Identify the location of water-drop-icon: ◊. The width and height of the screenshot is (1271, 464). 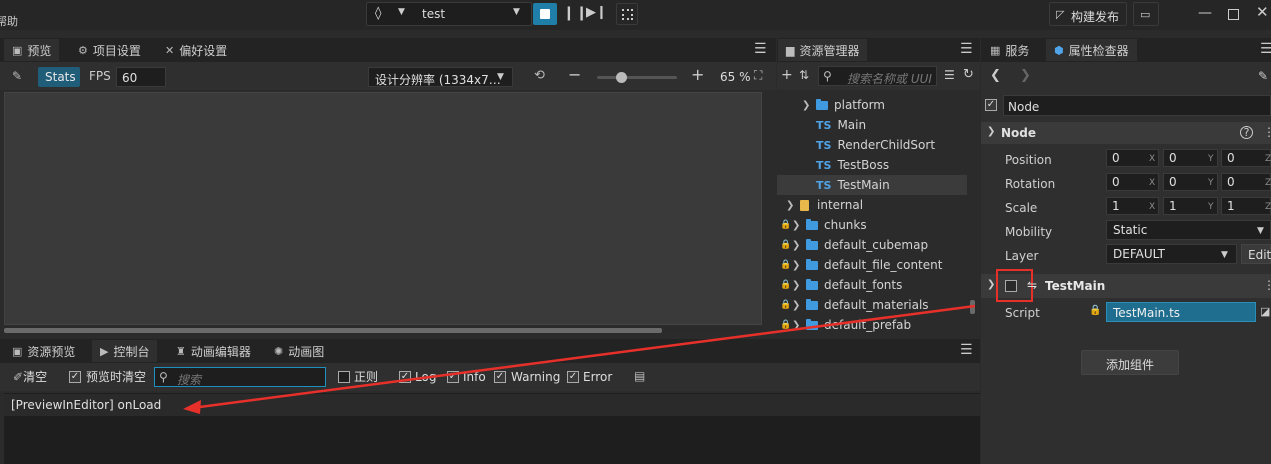
(378, 13).